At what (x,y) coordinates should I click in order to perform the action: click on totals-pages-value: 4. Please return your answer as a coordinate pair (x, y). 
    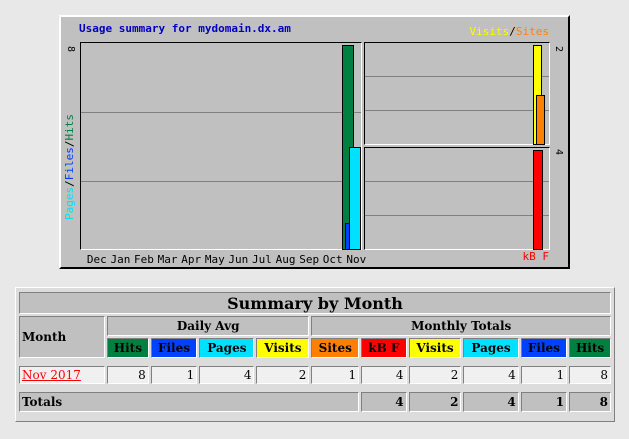
    Looking at the image, I should click on (491, 402).